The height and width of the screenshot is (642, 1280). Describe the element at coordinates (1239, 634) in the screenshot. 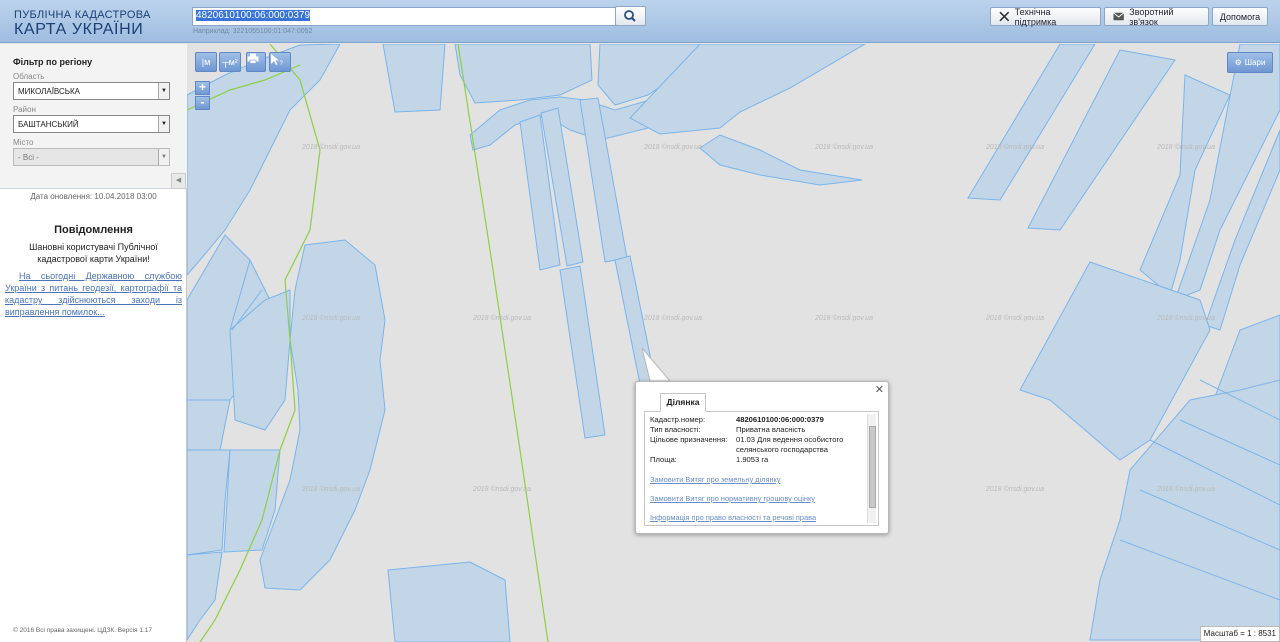

I see `scale-indicator: Масштаб = 1 : 8531` at that location.